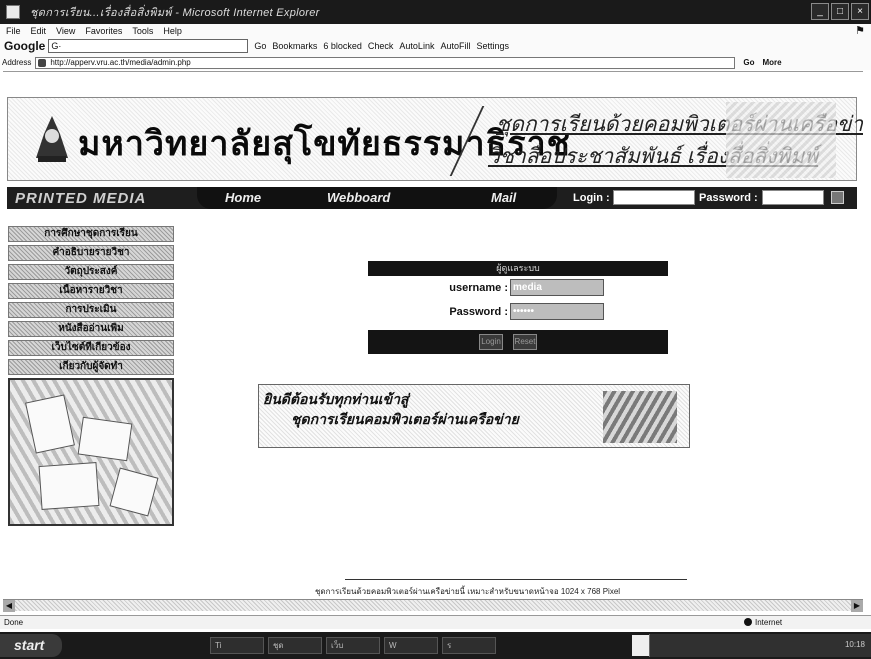 The image size is (871, 659). What do you see at coordinates (13, 12) in the screenshot?
I see `ie-icon` at bounding box center [13, 12].